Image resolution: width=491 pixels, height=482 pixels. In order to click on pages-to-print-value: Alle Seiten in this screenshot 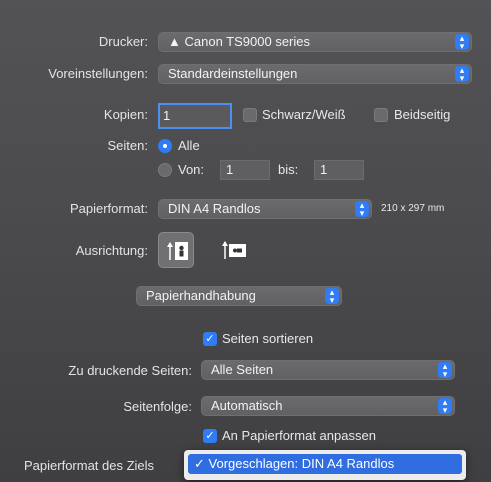, I will do `click(242, 369)`.